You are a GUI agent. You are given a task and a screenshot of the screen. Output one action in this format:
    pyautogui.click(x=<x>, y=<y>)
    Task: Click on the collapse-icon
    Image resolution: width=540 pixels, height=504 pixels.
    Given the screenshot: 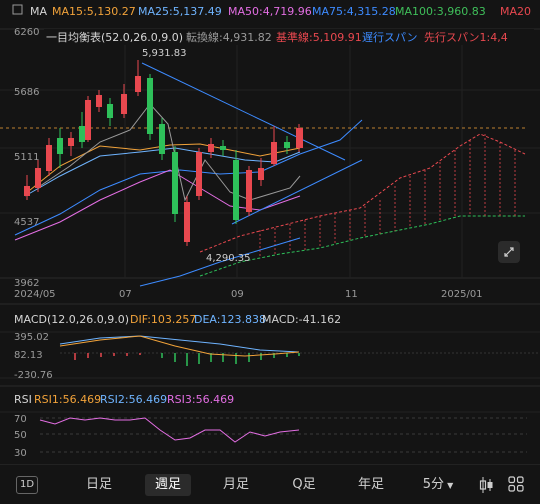 What is the action you would take?
    pyautogui.click(x=17, y=9)
    